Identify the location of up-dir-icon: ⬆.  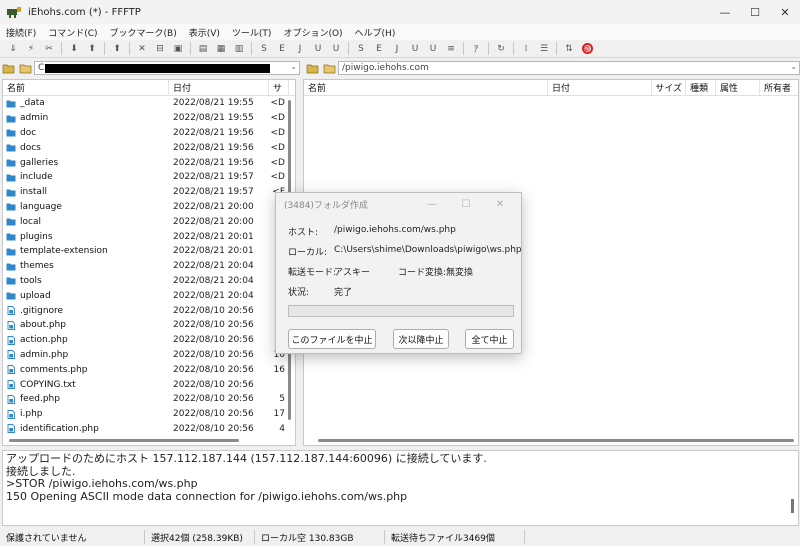
(117, 49).